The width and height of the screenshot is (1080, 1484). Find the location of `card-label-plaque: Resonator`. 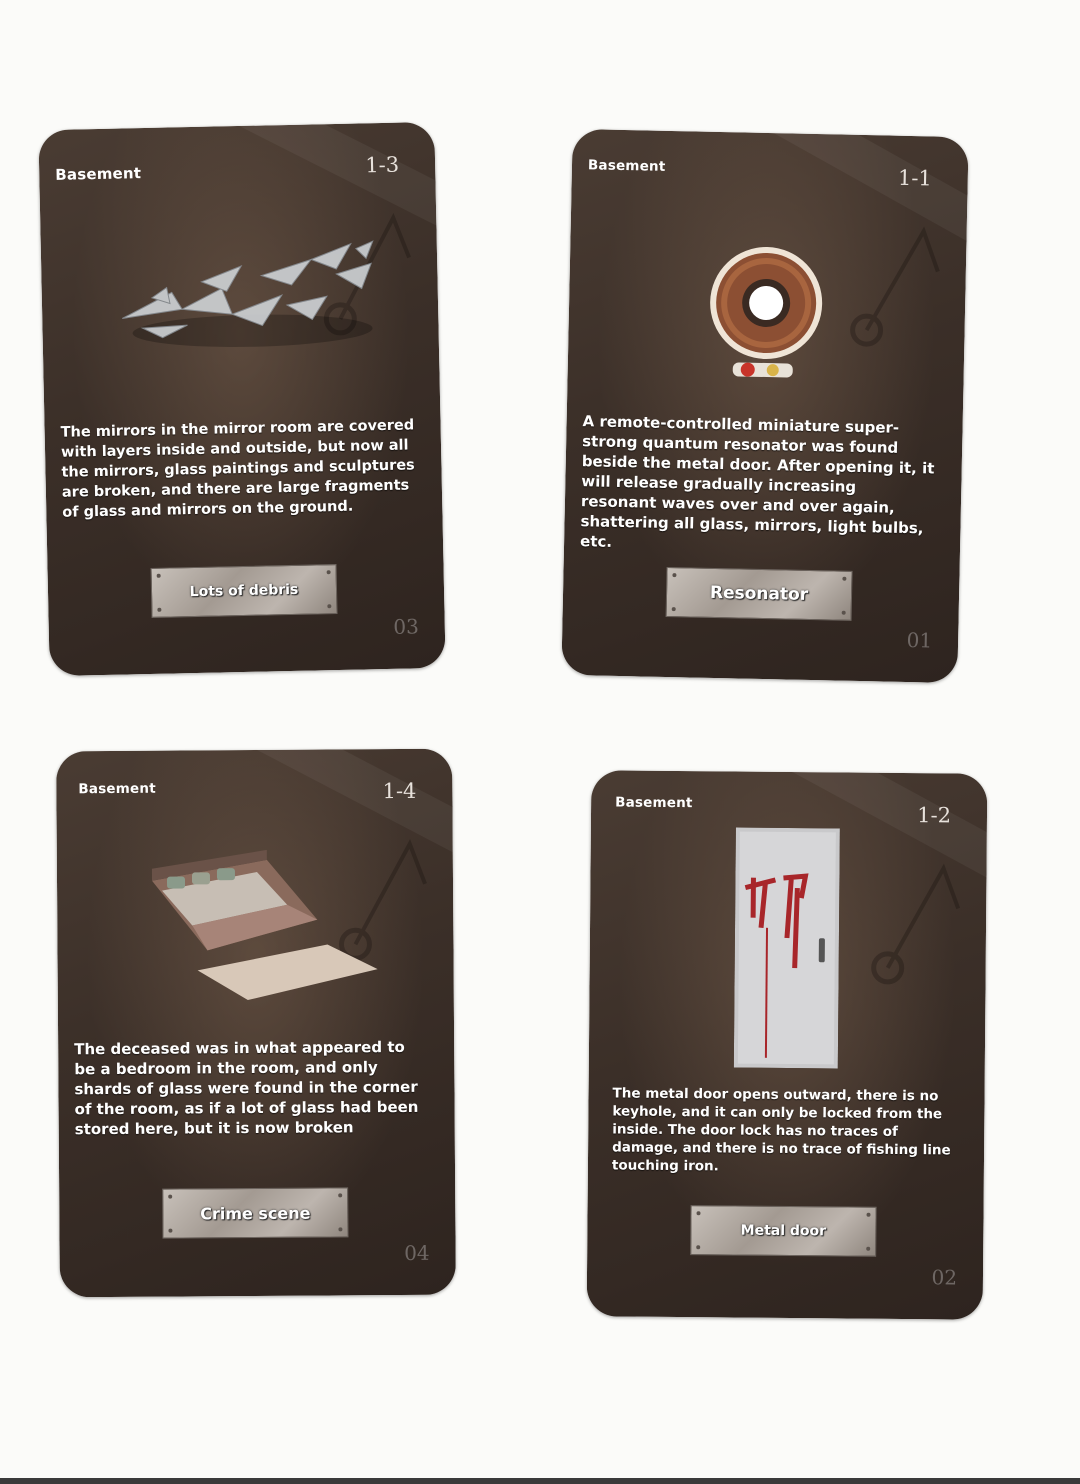

card-label-plaque: Resonator is located at coordinates (759, 593).